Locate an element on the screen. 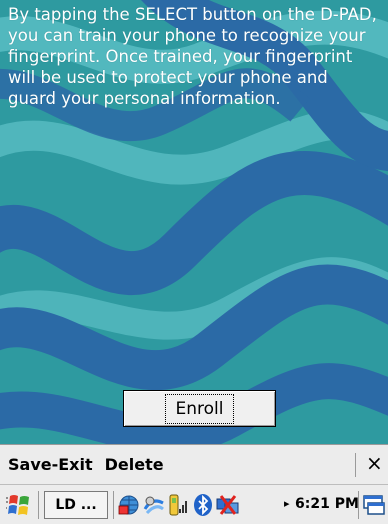  menu-separator is located at coordinates (355, 465).